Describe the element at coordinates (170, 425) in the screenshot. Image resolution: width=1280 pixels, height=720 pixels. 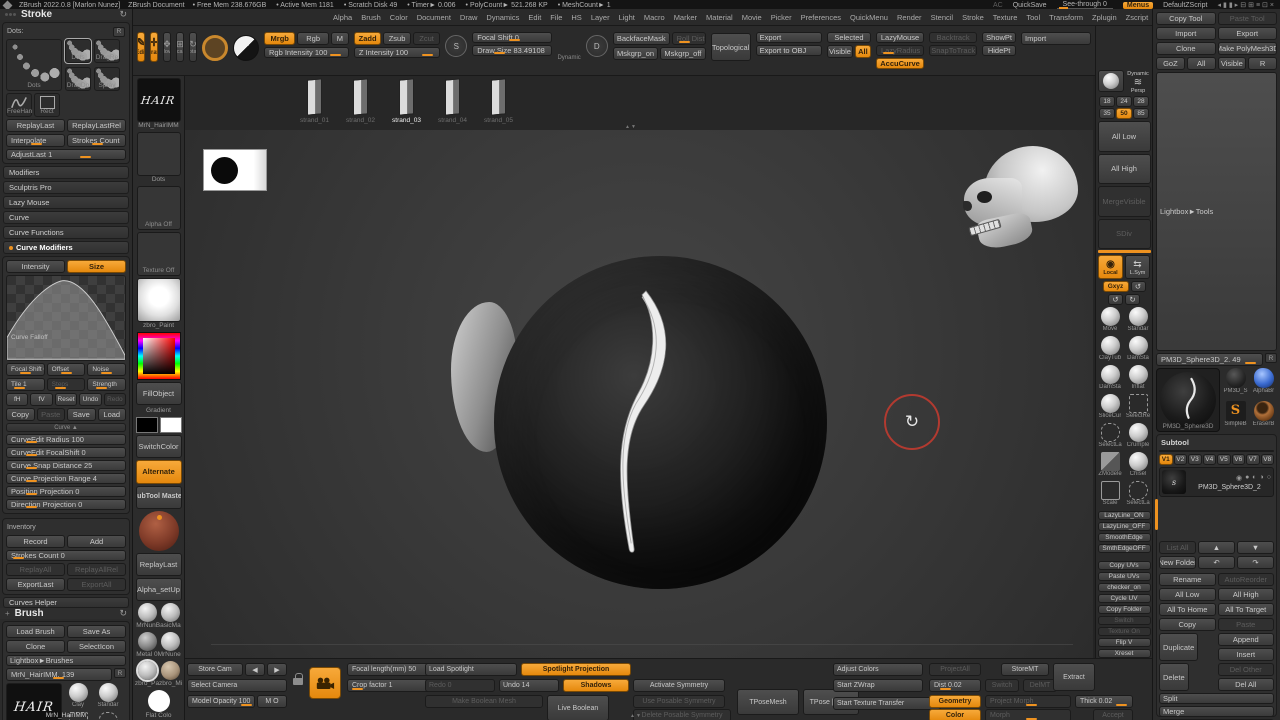
I see `secondary-color-swatch` at that location.